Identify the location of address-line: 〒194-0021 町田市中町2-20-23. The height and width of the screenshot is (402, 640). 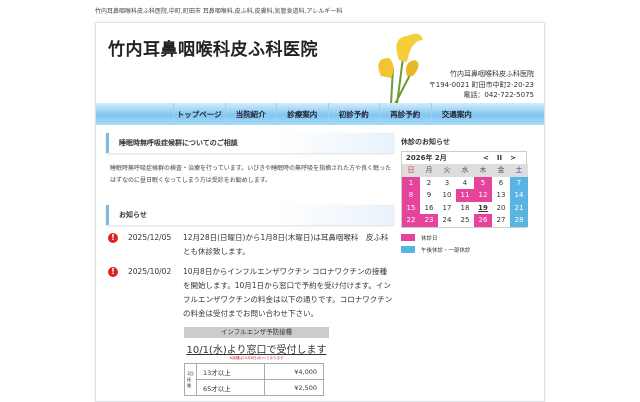
(481, 84).